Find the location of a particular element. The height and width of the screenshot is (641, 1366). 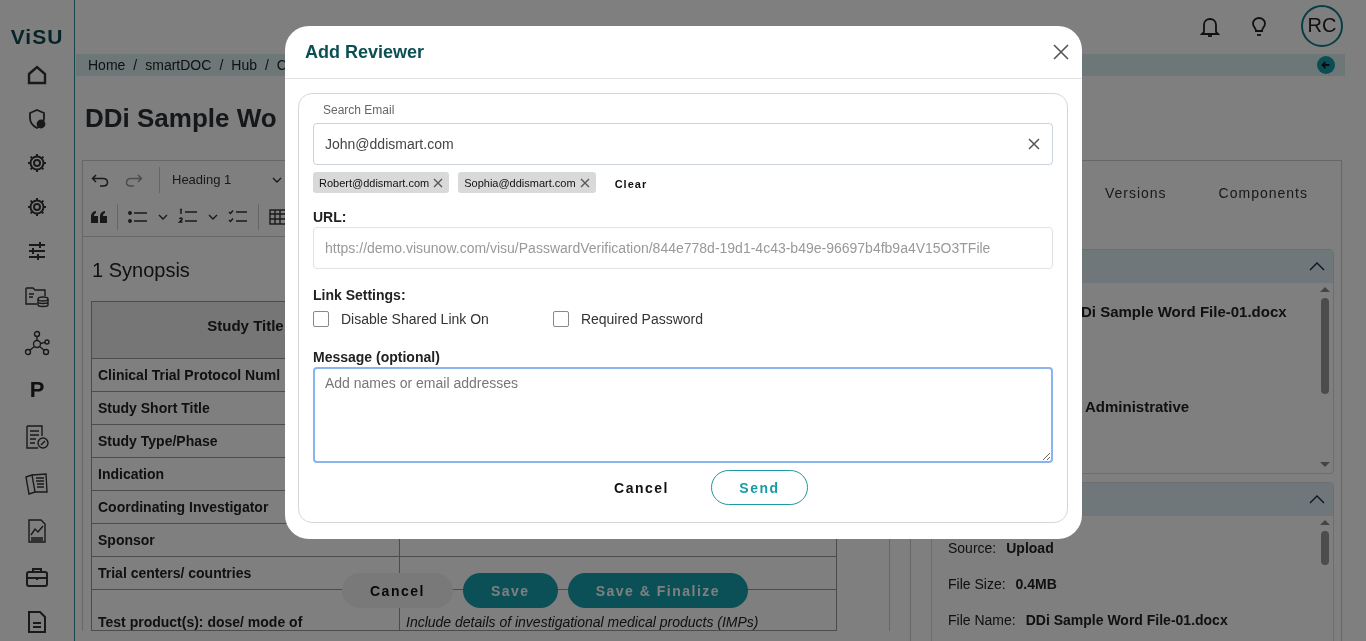

field-label: URL: is located at coordinates (330, 217).